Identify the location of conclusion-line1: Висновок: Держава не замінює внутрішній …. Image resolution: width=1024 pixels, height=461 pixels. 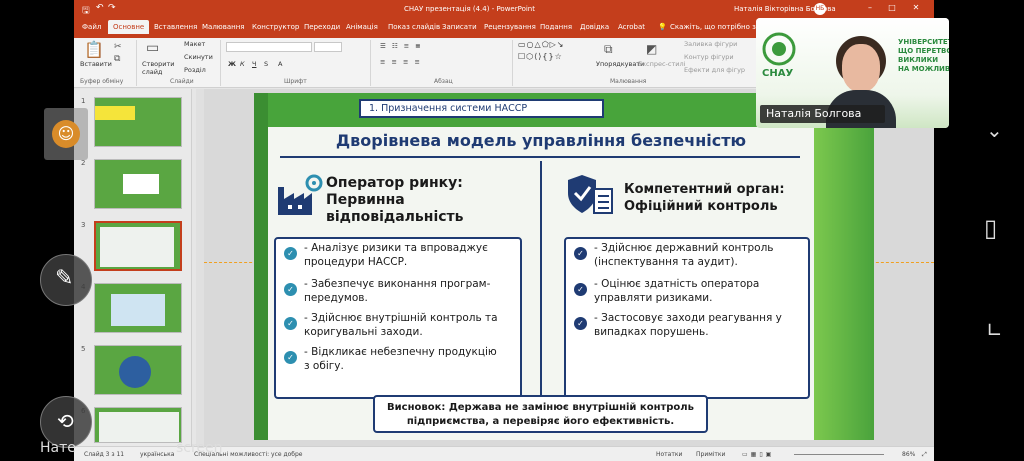
(540, 407).